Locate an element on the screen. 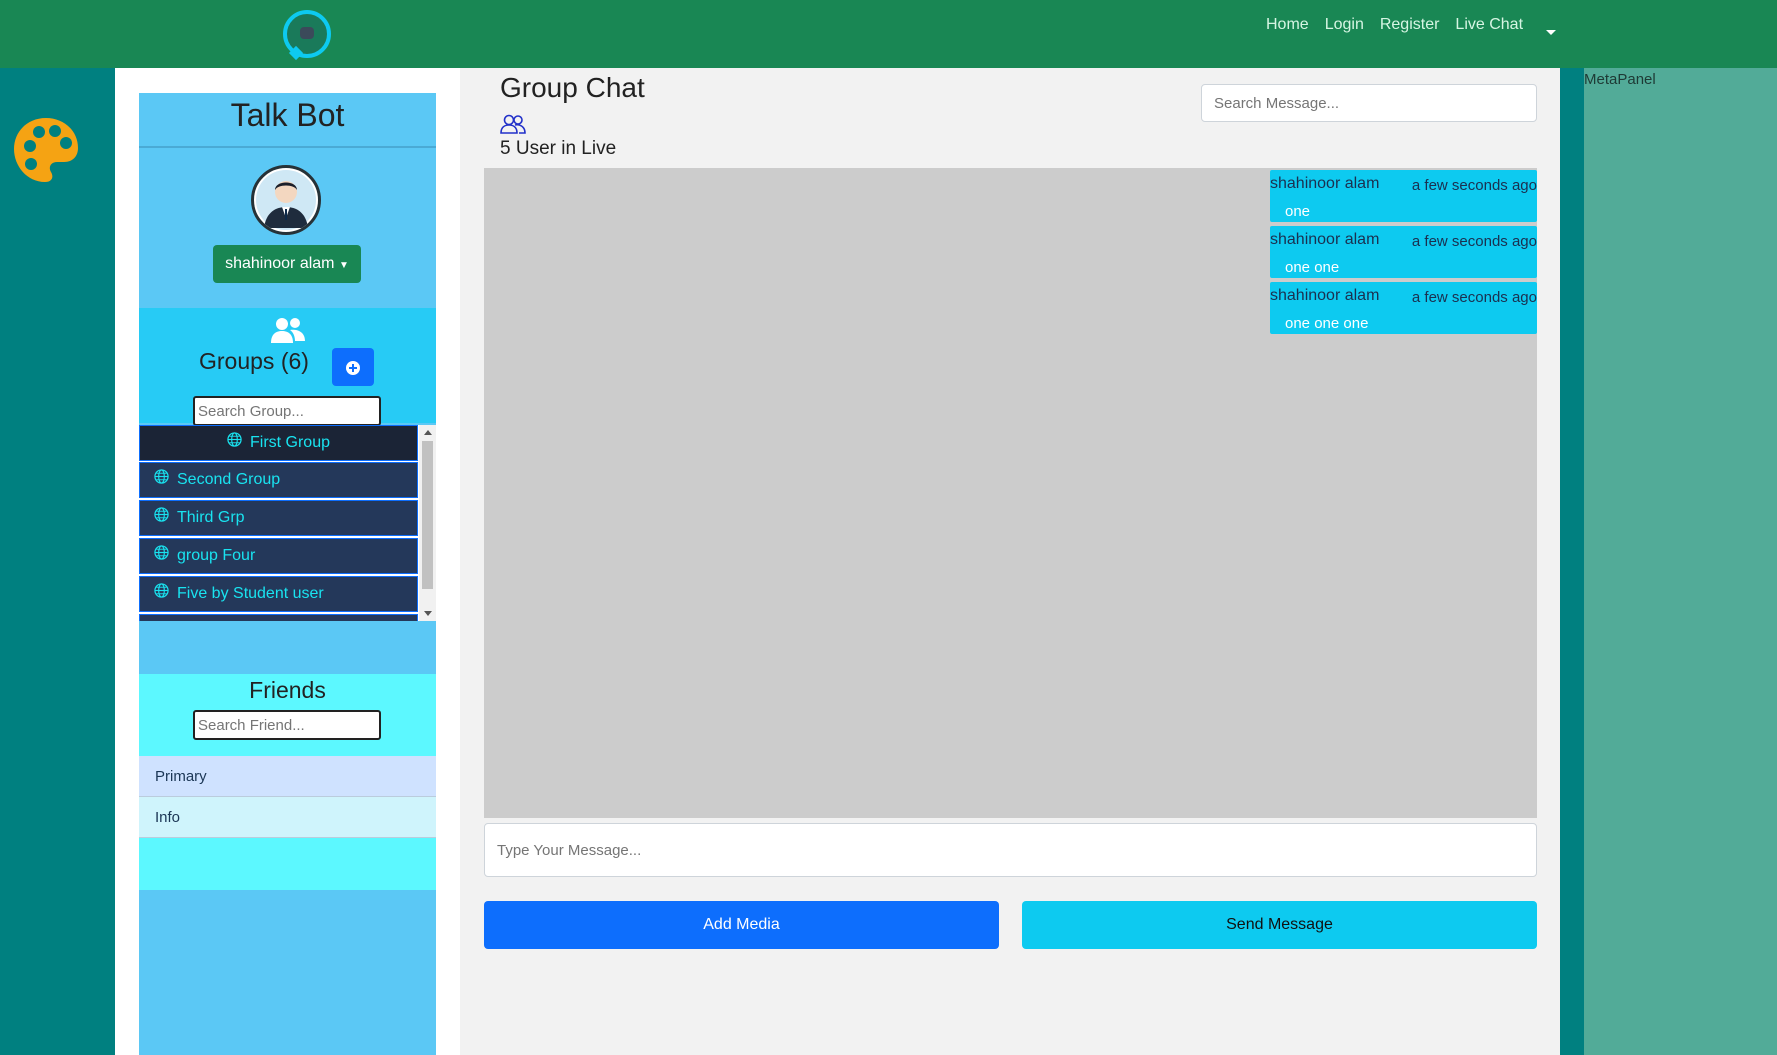  send-message-button: Send Message is located at coordinates (1279, 925).